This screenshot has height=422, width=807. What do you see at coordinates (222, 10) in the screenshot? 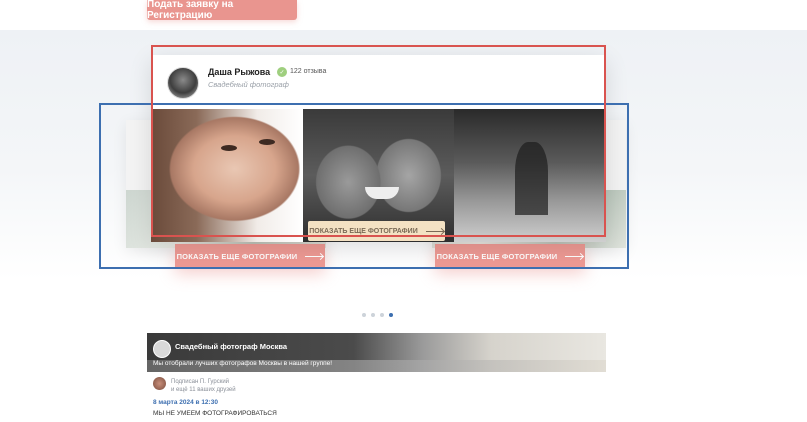
I see `register-button: Подать заявку на Регистрацию` at bounding box center [222, 10].